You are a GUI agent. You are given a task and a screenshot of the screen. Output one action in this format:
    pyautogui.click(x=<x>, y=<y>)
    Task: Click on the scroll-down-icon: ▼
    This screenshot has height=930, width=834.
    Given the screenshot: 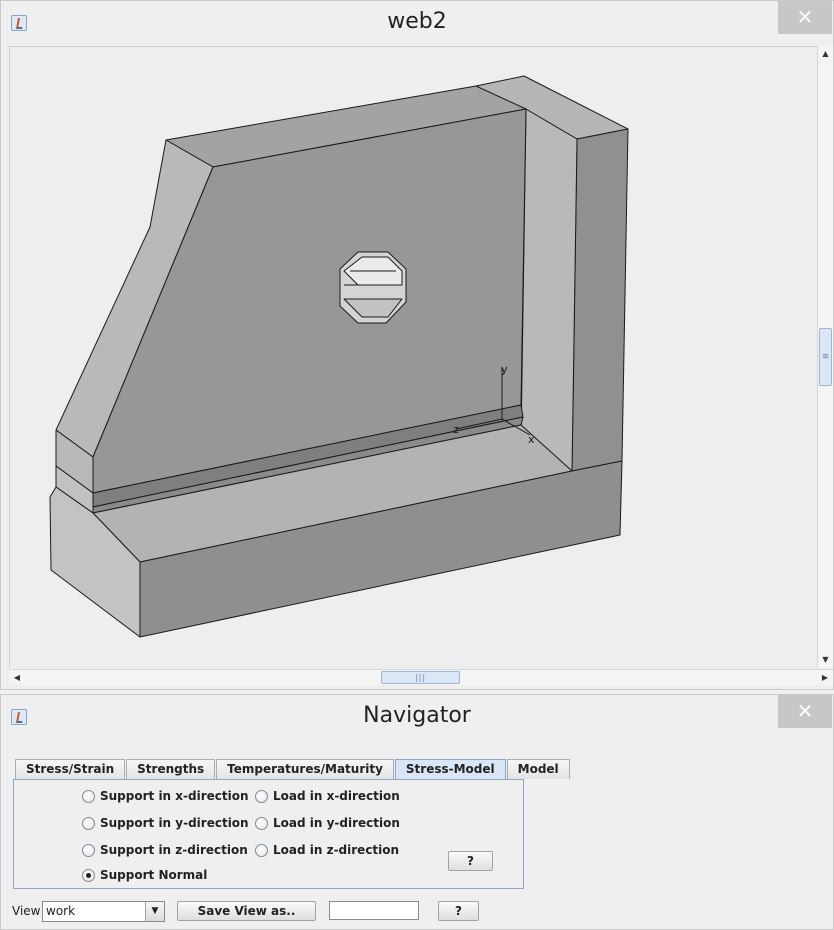 What is the action you would take?
    pyautogui.click(x=825, y=660)
    